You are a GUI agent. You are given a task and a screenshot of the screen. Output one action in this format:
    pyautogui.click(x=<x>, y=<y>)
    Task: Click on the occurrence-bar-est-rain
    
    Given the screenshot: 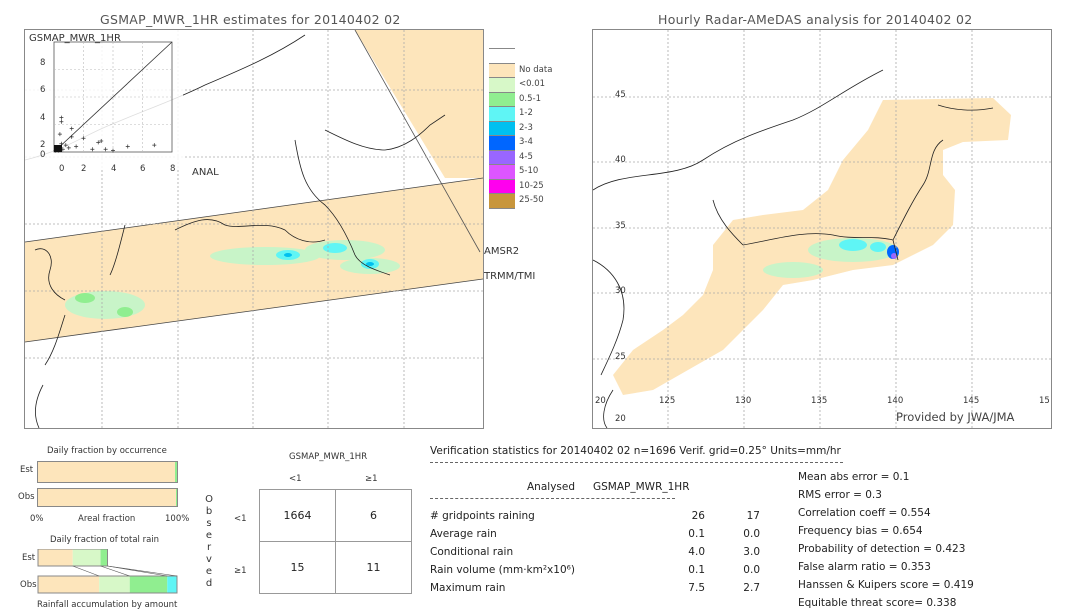 What is the action you would take?
    pyautogui.click(x=176, y=472)
    